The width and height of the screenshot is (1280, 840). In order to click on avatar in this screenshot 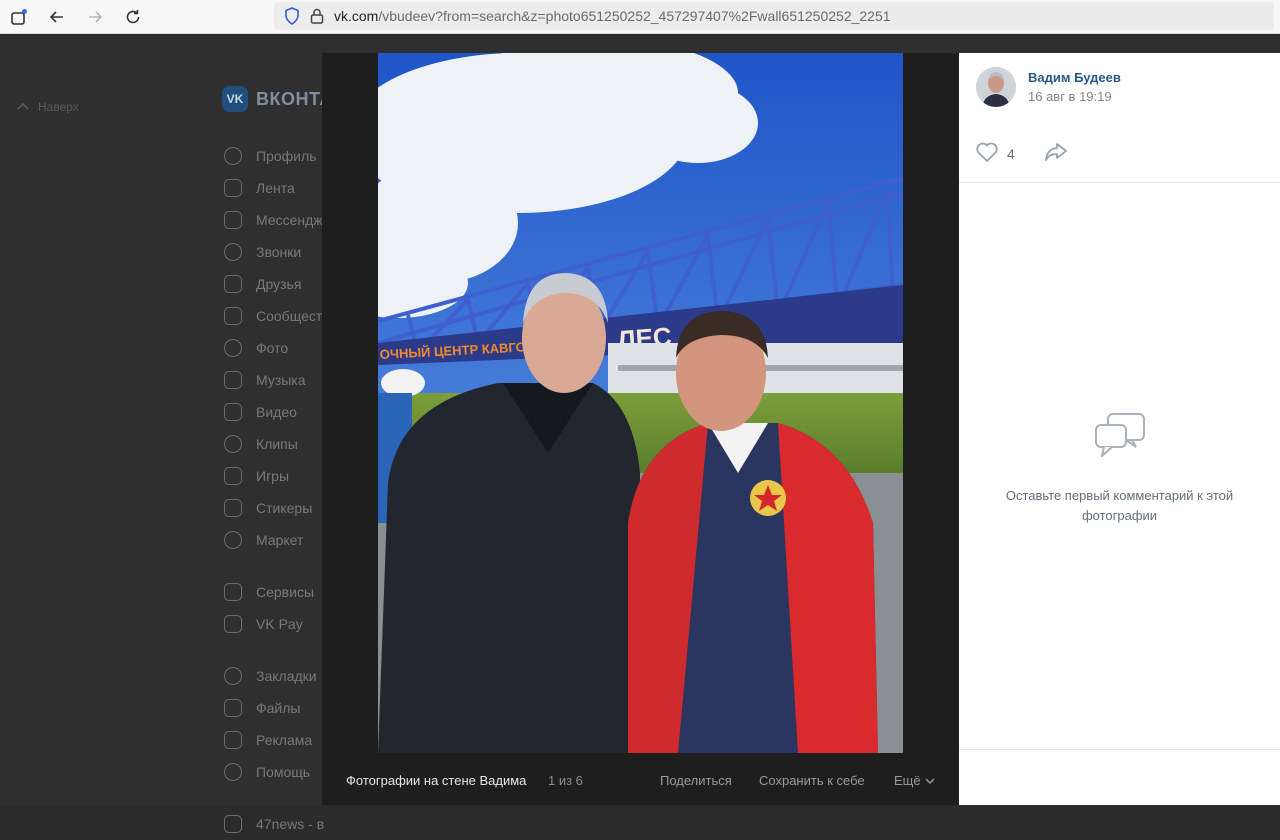, I will do `click(996, 87)`.